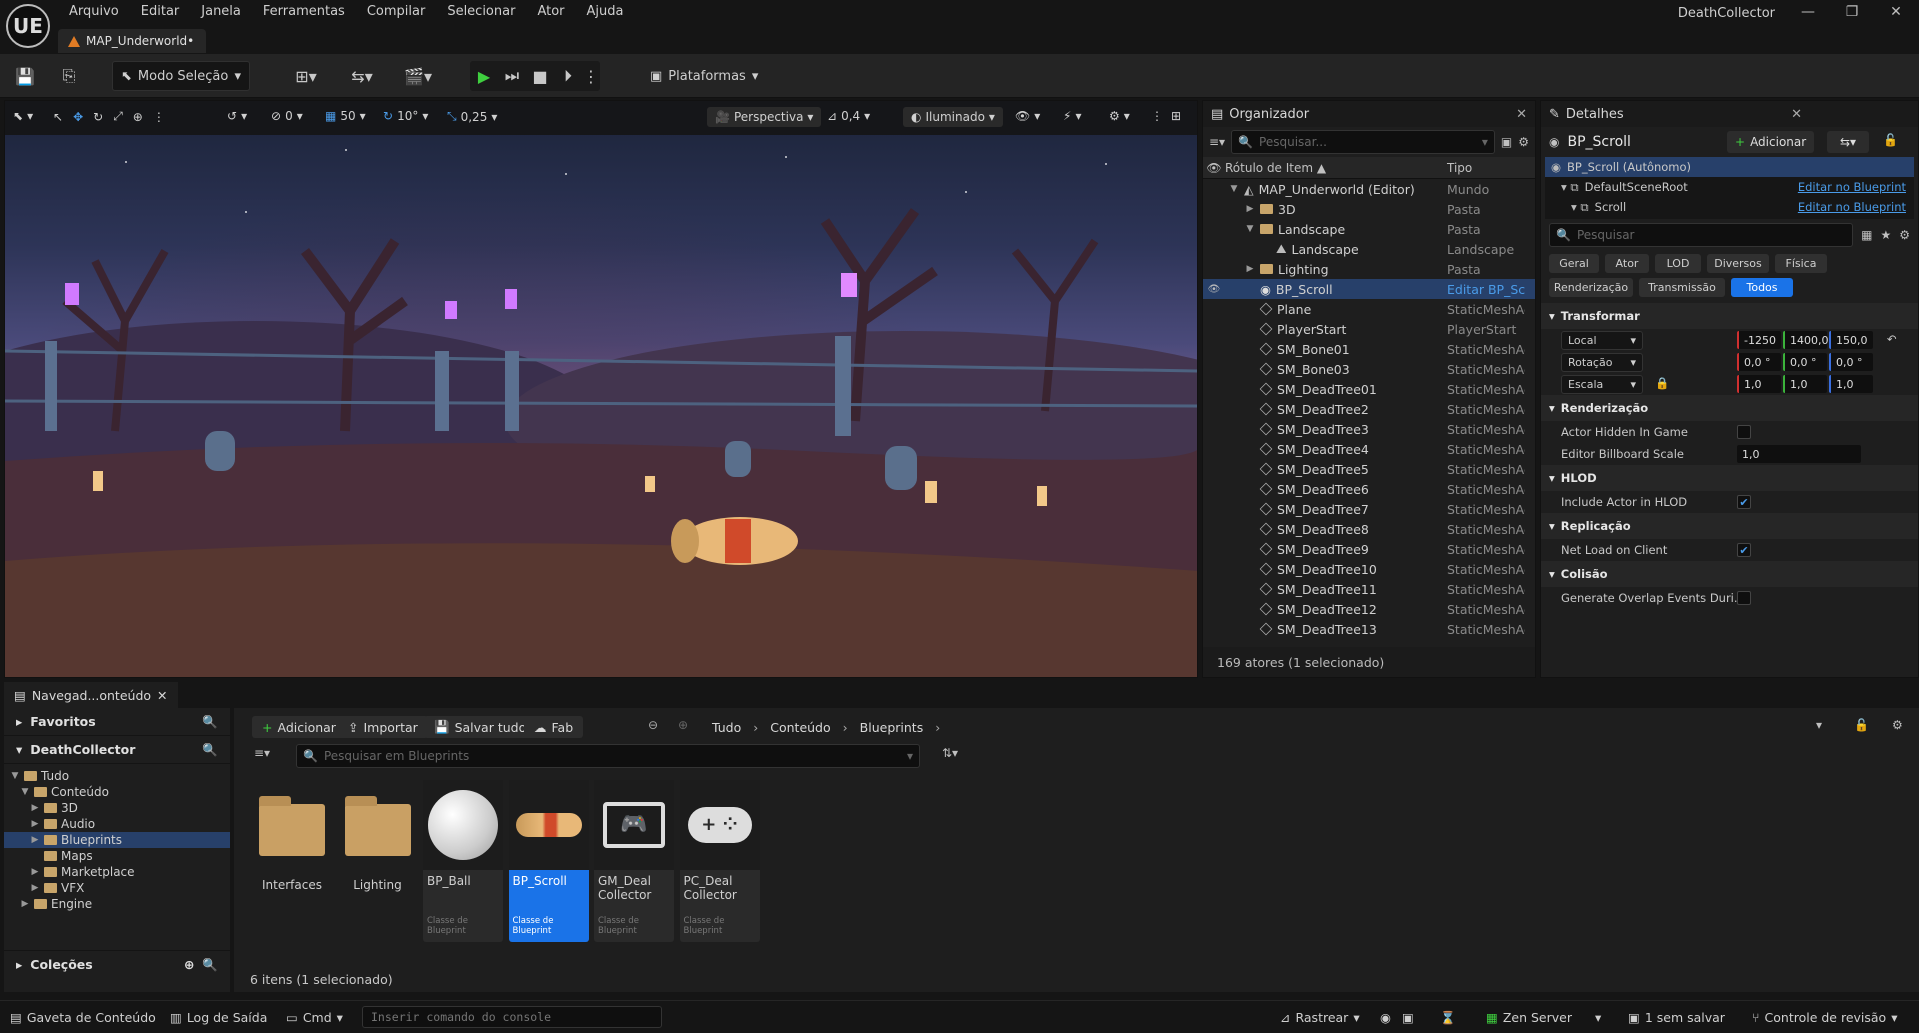 The image size is (1919, 1033). I want to click on outliner-row: SM_Bone01 StaticMeshActor, so click(1369, 349).